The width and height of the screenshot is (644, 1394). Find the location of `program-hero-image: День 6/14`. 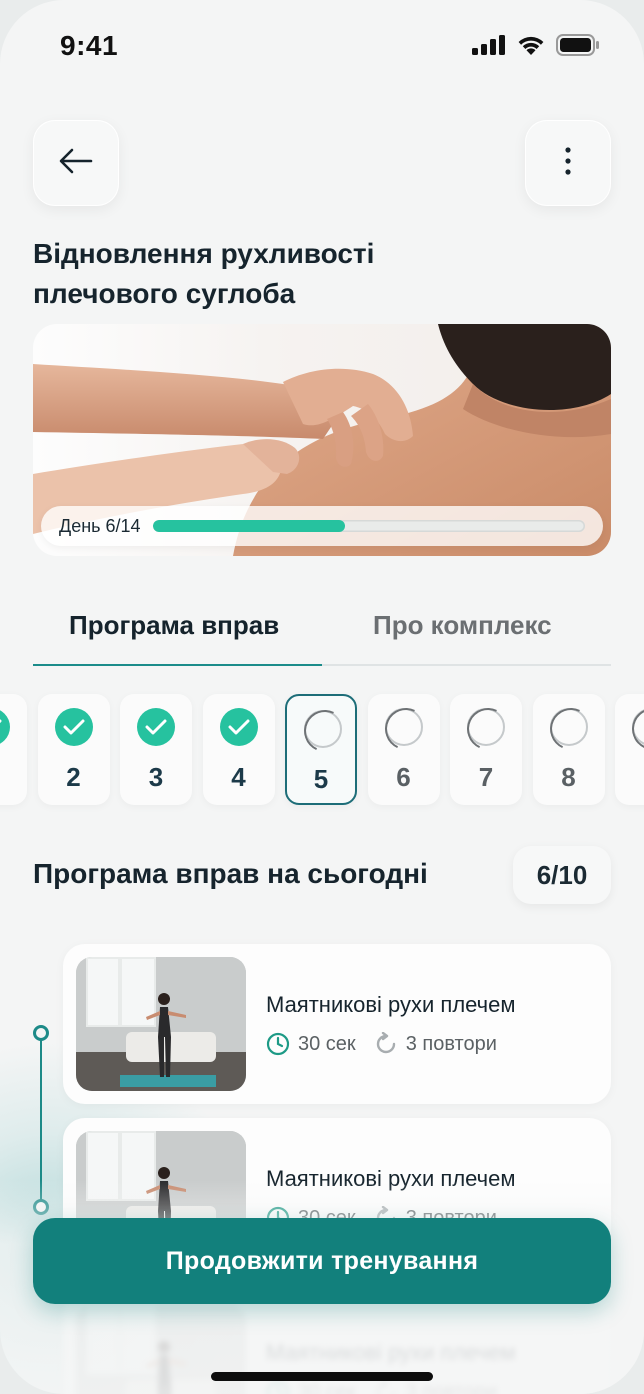

program-hero-image: День 6/14 is located at coordinates (322, 440).